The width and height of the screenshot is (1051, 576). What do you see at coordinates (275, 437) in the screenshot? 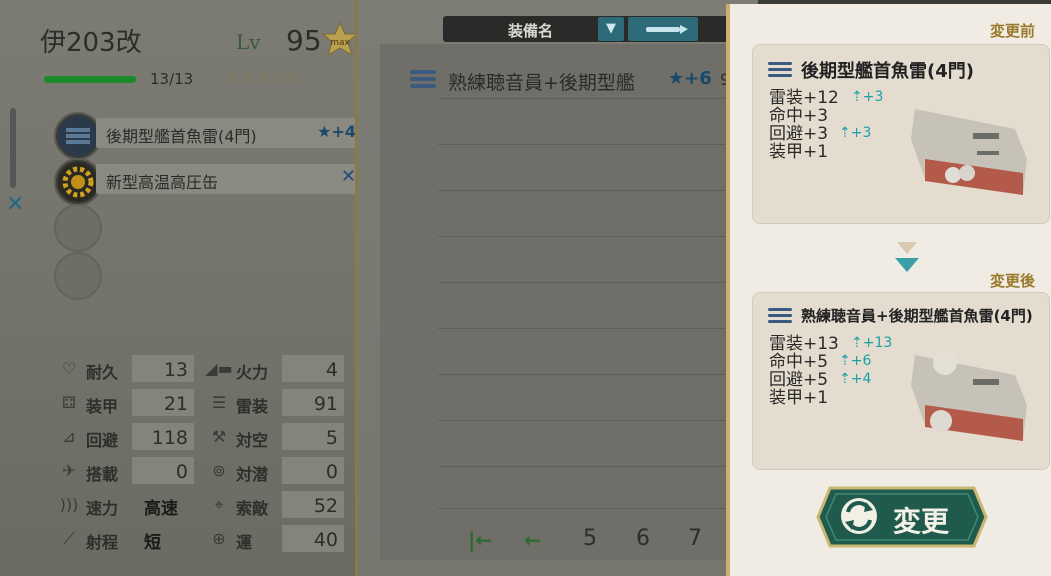
I see `stat-aa: ⚒ 対空 5` at bounding box center [275, 437].